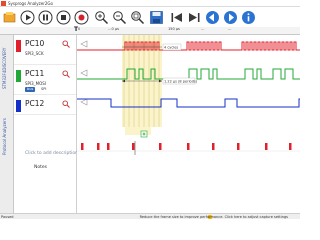 The image size is (320, 240). I want to click on ruler-tick: 0, so click(79, 29).